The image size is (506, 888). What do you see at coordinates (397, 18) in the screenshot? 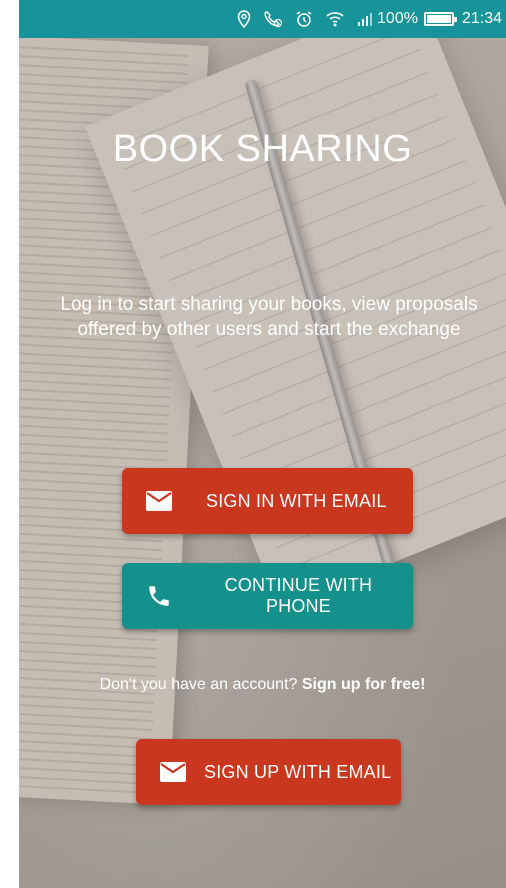
I see `battery-percent: 100%` at bounding box center [397, 18].